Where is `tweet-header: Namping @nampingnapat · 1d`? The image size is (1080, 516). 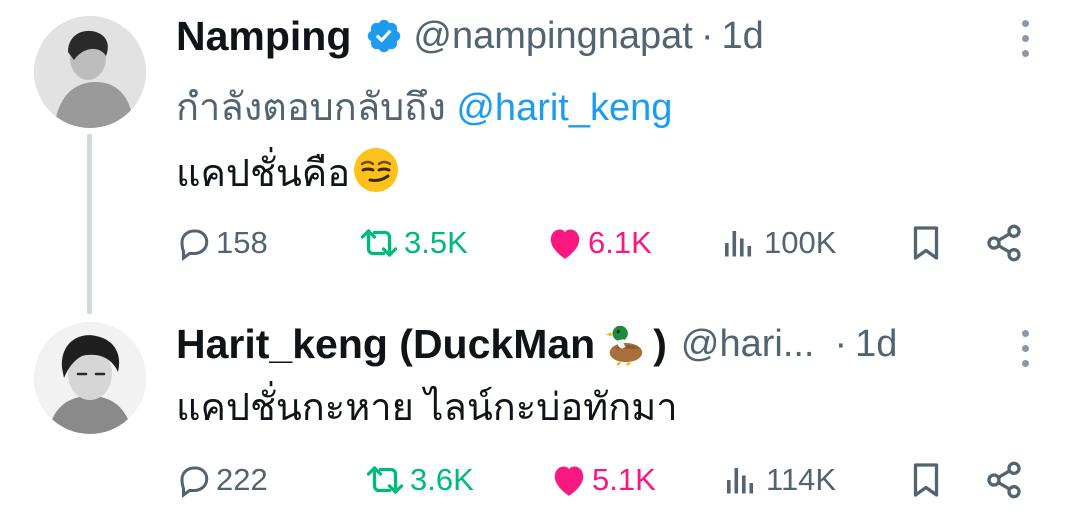 tweet-header: Namping @nampingnapat · 1d is located at coordinates (470, 36).